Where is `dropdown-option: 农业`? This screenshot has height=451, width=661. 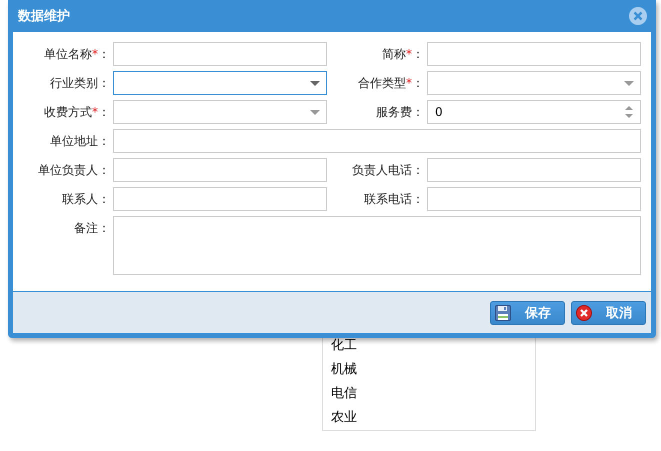
dropdown-option: 农业 is located at coordinates (429, 418).